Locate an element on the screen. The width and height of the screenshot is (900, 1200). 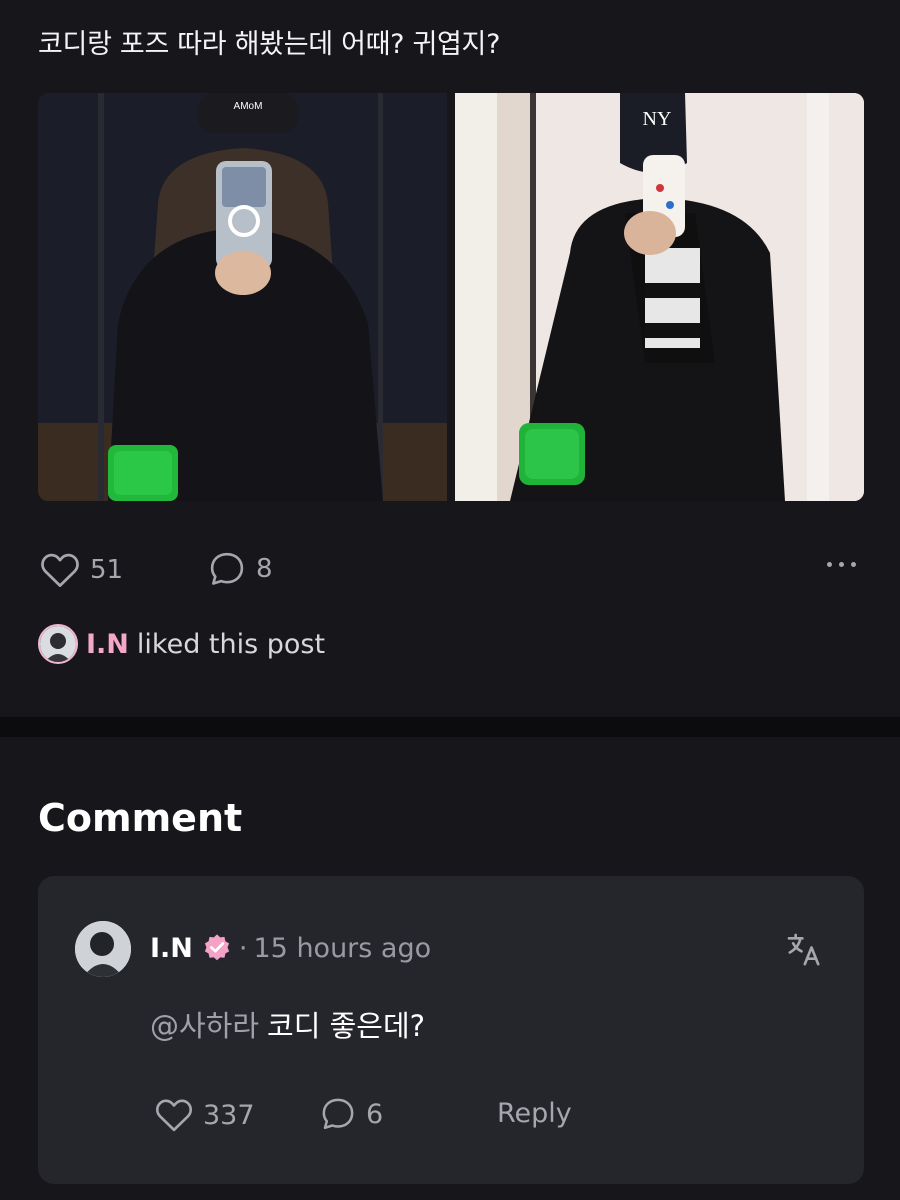
comment-count: 8 is located at coordinates (264, 569).